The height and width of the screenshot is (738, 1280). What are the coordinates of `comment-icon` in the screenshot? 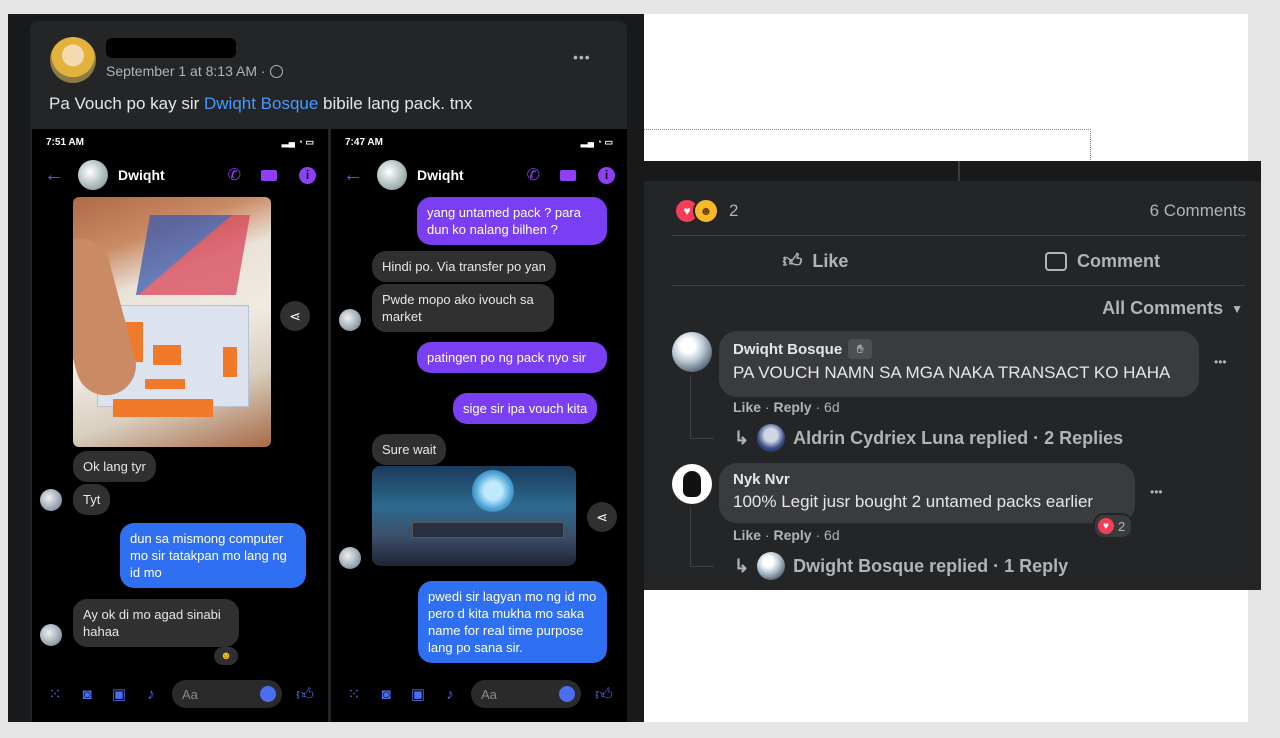 It's located at (1055, 261).